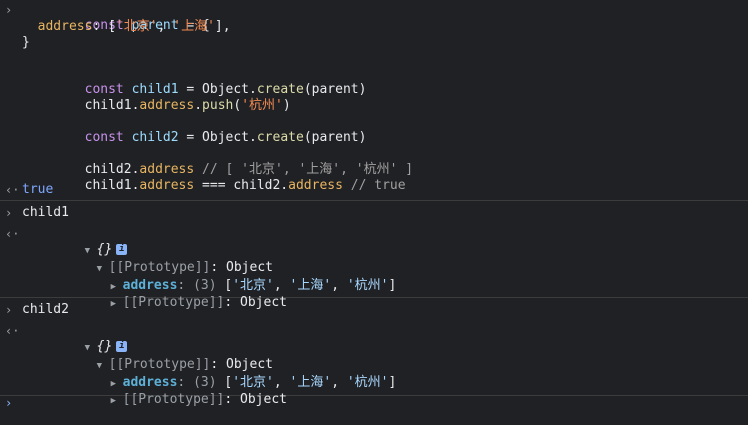 This screenshot has width=748, height=425. Describe the element at coordinates (45, 212) in the screenshot. I see `console-input: child1` at that location.